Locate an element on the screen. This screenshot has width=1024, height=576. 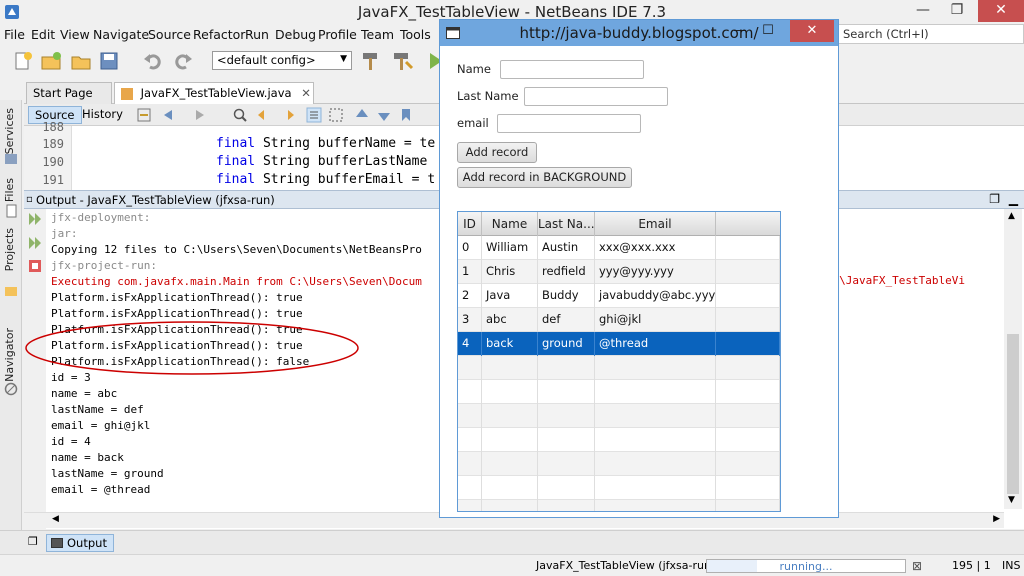
toggle-bookmark-icon is located at coordinates (406, 115).